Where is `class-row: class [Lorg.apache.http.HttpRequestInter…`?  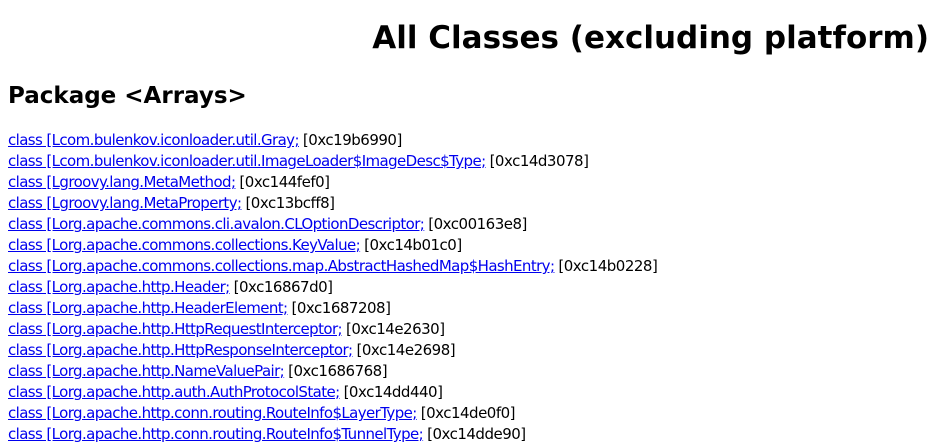
class-row: class [Lorg.apache.http.HttpRequestInter… is located at coordinates (470, 329).